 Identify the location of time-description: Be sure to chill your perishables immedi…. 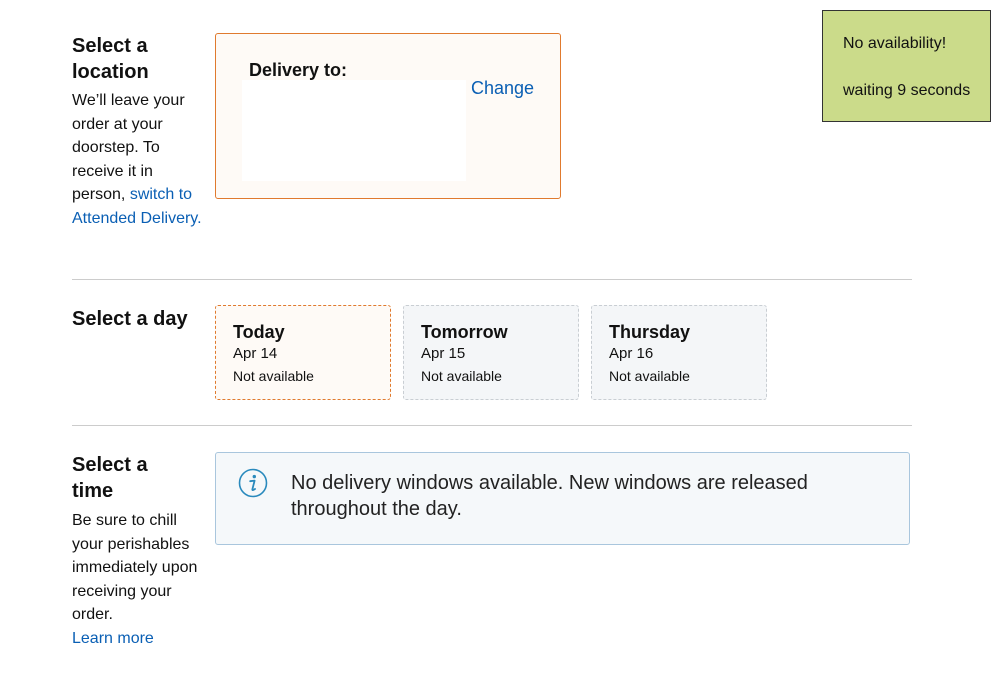
(137, 579).